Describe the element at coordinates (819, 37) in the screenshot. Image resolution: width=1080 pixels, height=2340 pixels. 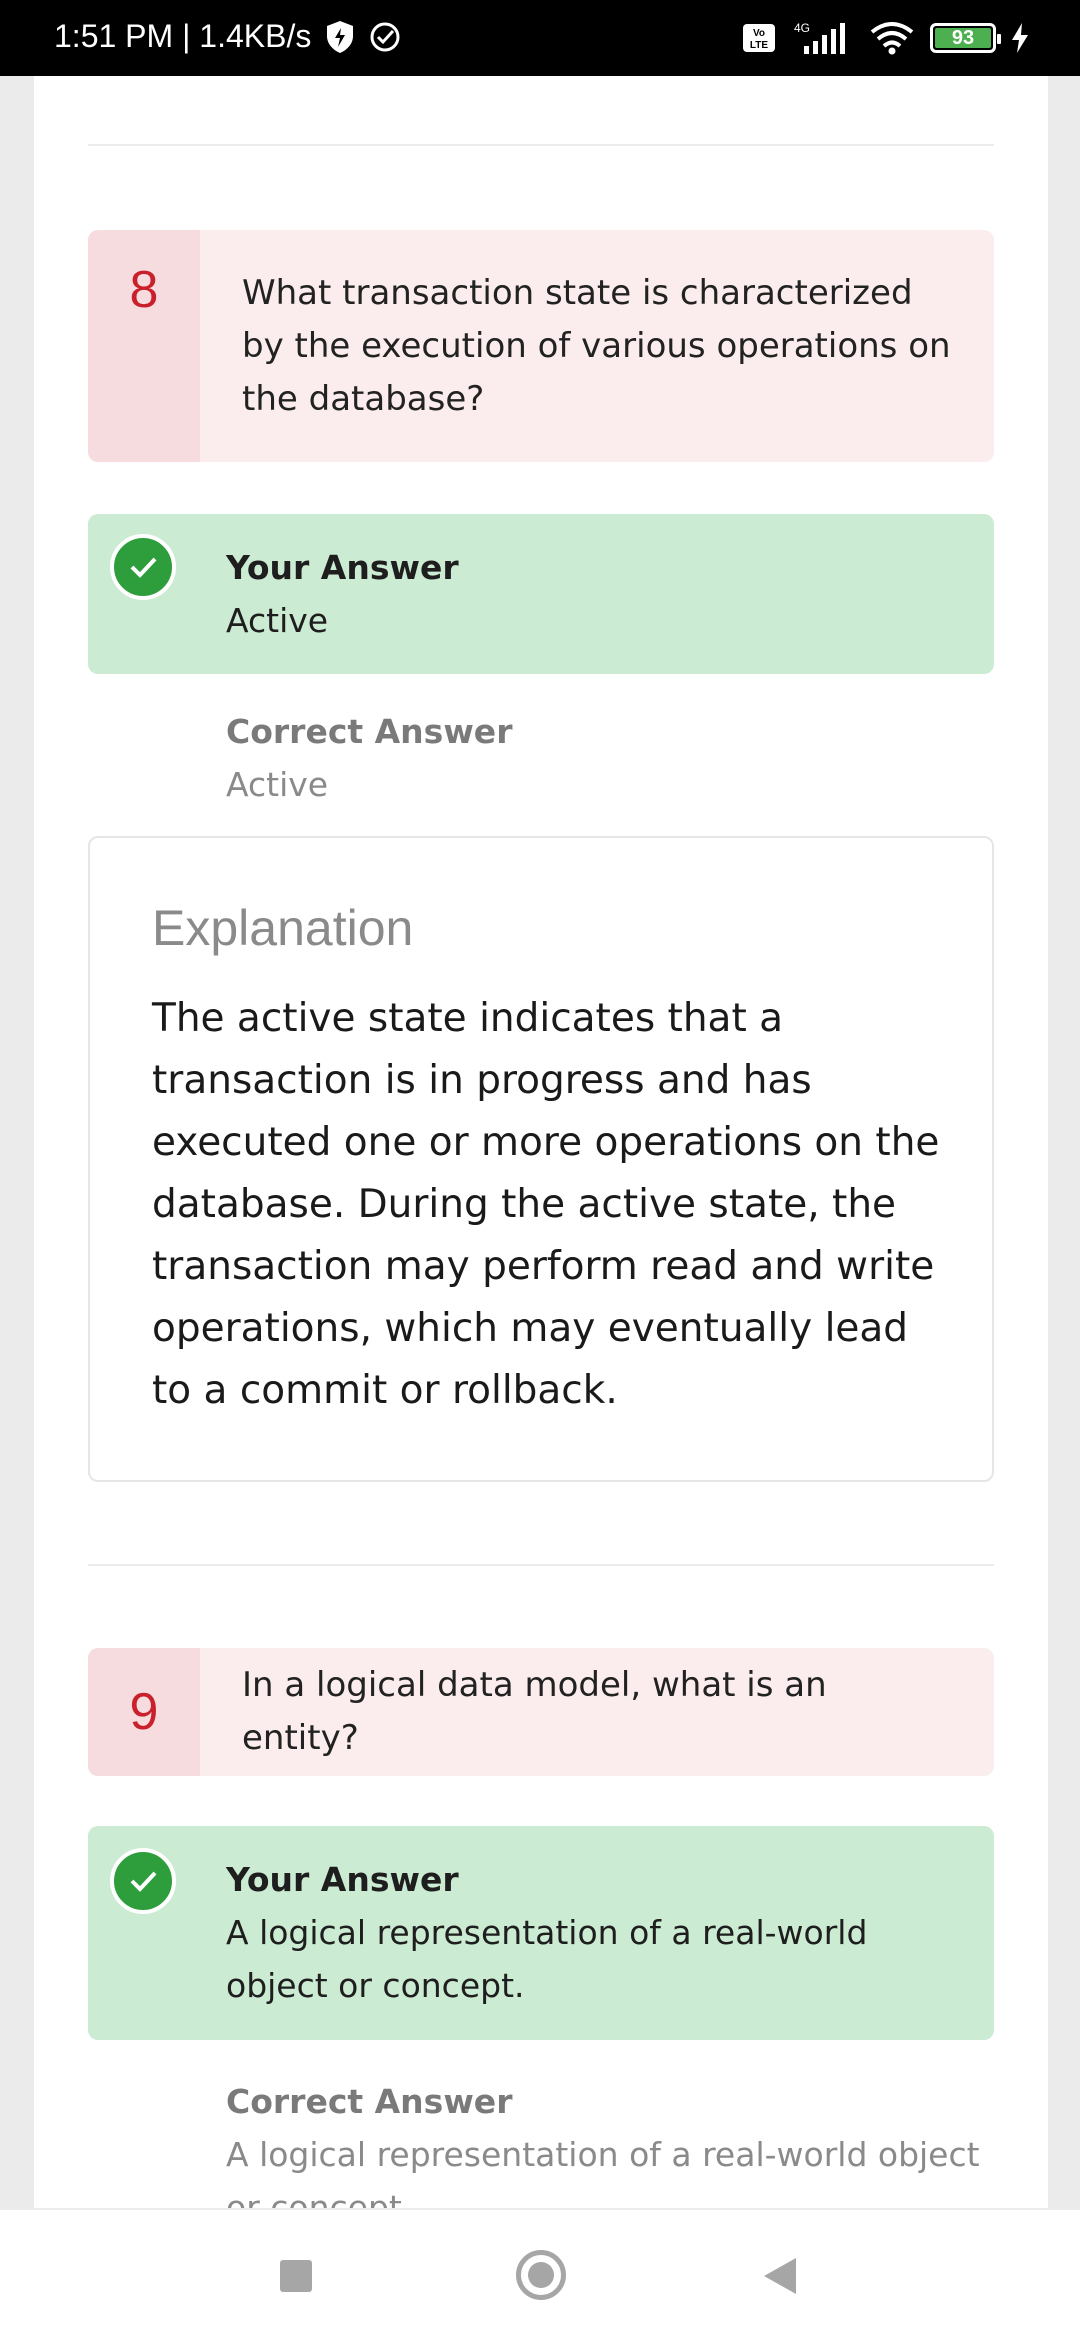
I see `signal-4g-icon: 4G` at that location.